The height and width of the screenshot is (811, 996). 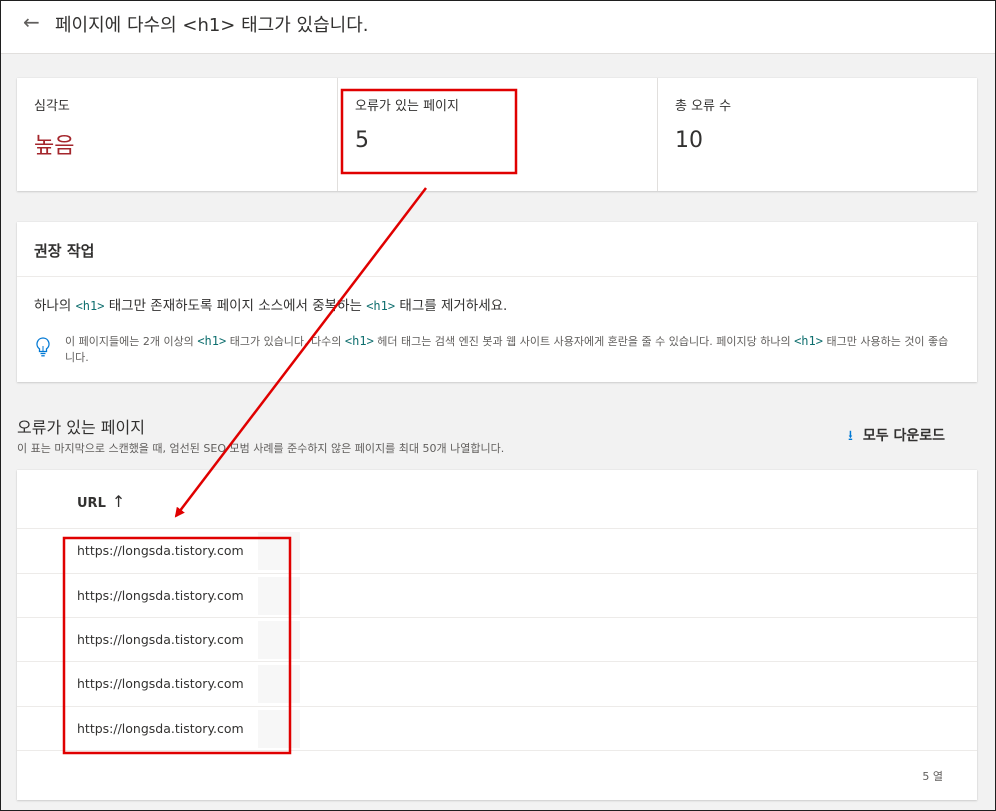 What do you see at coordinates (177, 134) in the screenshot?
I see `metric-severity: 심각도 높음` at bounding box center [177, 134].